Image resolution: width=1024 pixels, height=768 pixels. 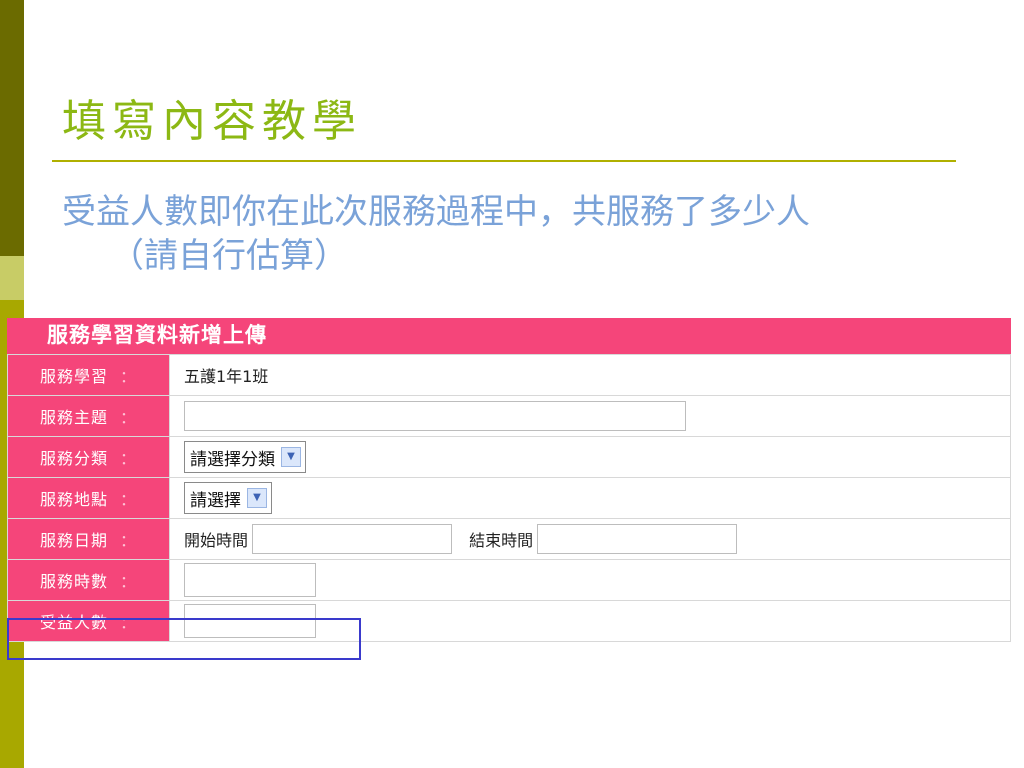 What do you see at coordinates (501, 540) in the screenshot?
I see `end-time-label: 結束時間` at bounding box center [501, 540].